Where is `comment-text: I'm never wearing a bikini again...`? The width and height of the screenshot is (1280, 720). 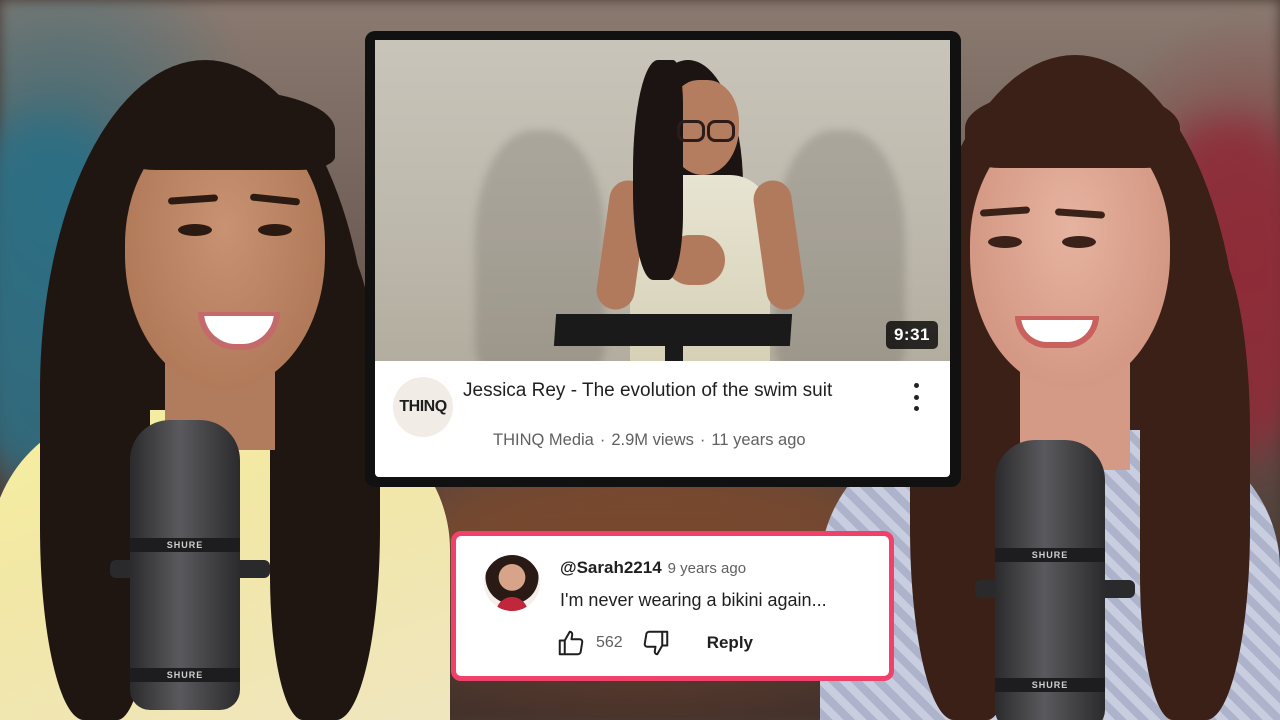 comment-text: I'm never wearing a bikini again... is located at coordinates (693, 600).